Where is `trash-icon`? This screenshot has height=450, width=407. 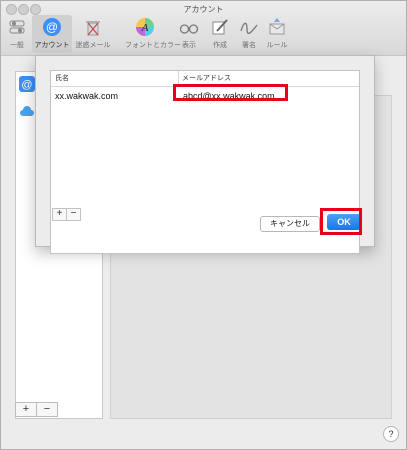
trash-icon is located at coordinates (93, 28).